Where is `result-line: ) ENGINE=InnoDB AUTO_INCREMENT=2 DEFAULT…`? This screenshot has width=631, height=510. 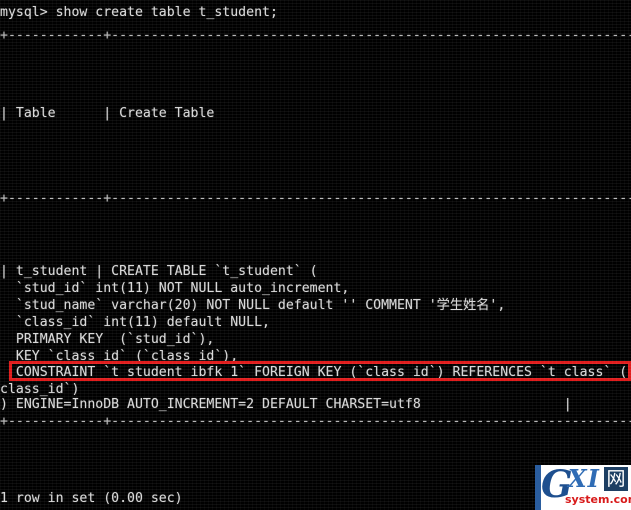 result-line: ) ENGINE=InnoDB AUTO_INCREMENT=2 DEFAULT… is located at coordinates (286, 404).